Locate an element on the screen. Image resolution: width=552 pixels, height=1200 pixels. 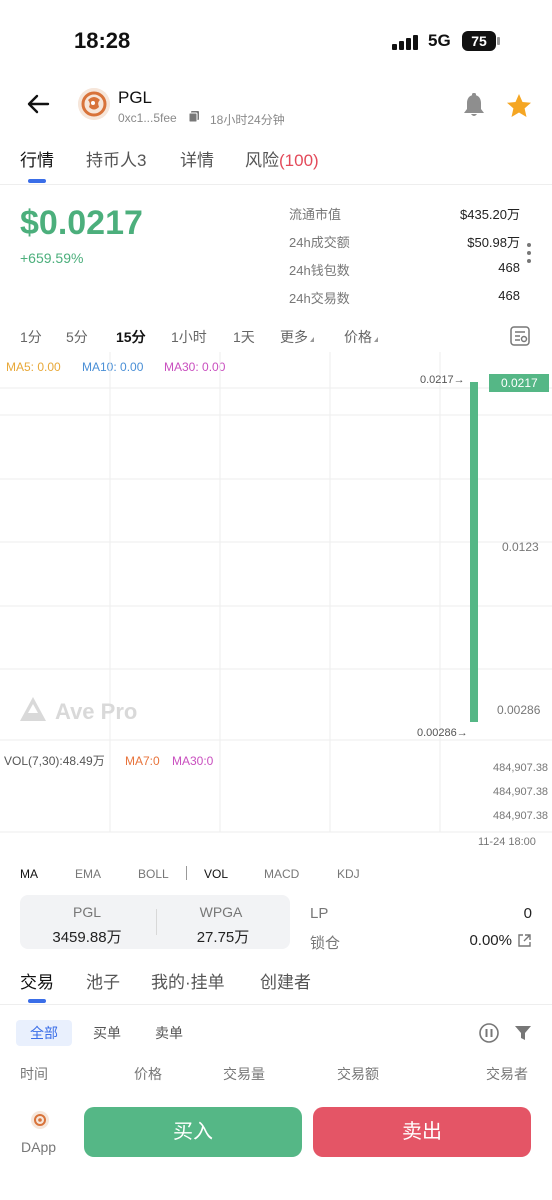
interval-more-label: 更多 is located at coordinates (294, 337).